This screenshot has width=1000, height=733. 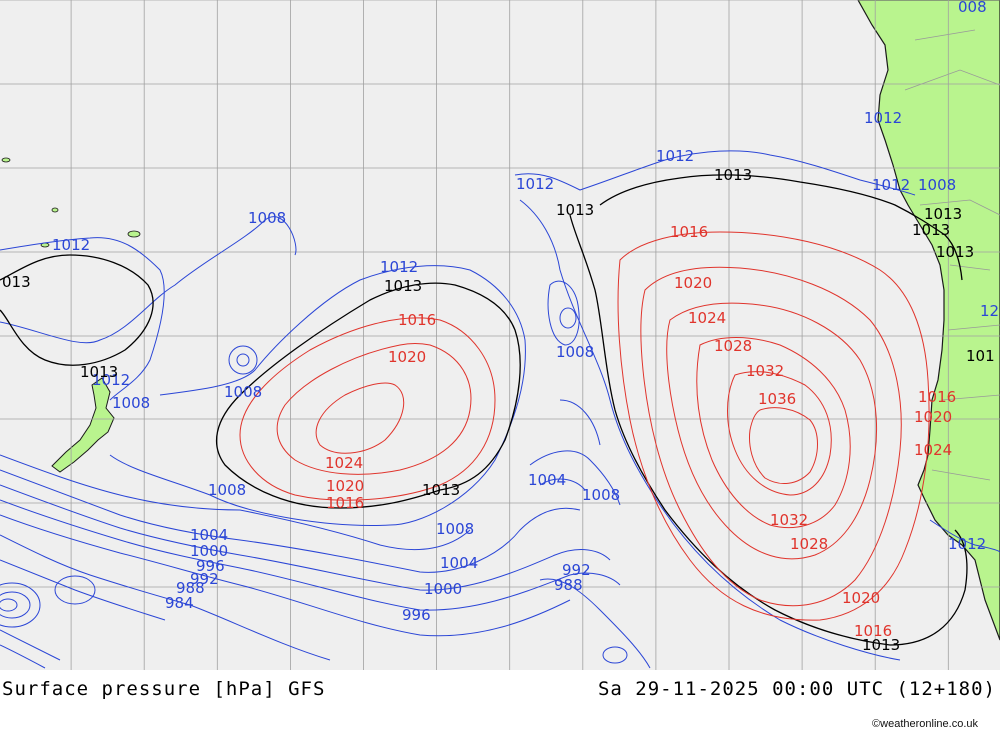 I want to click on isobar-label: 008, so click(x=972, y=8).